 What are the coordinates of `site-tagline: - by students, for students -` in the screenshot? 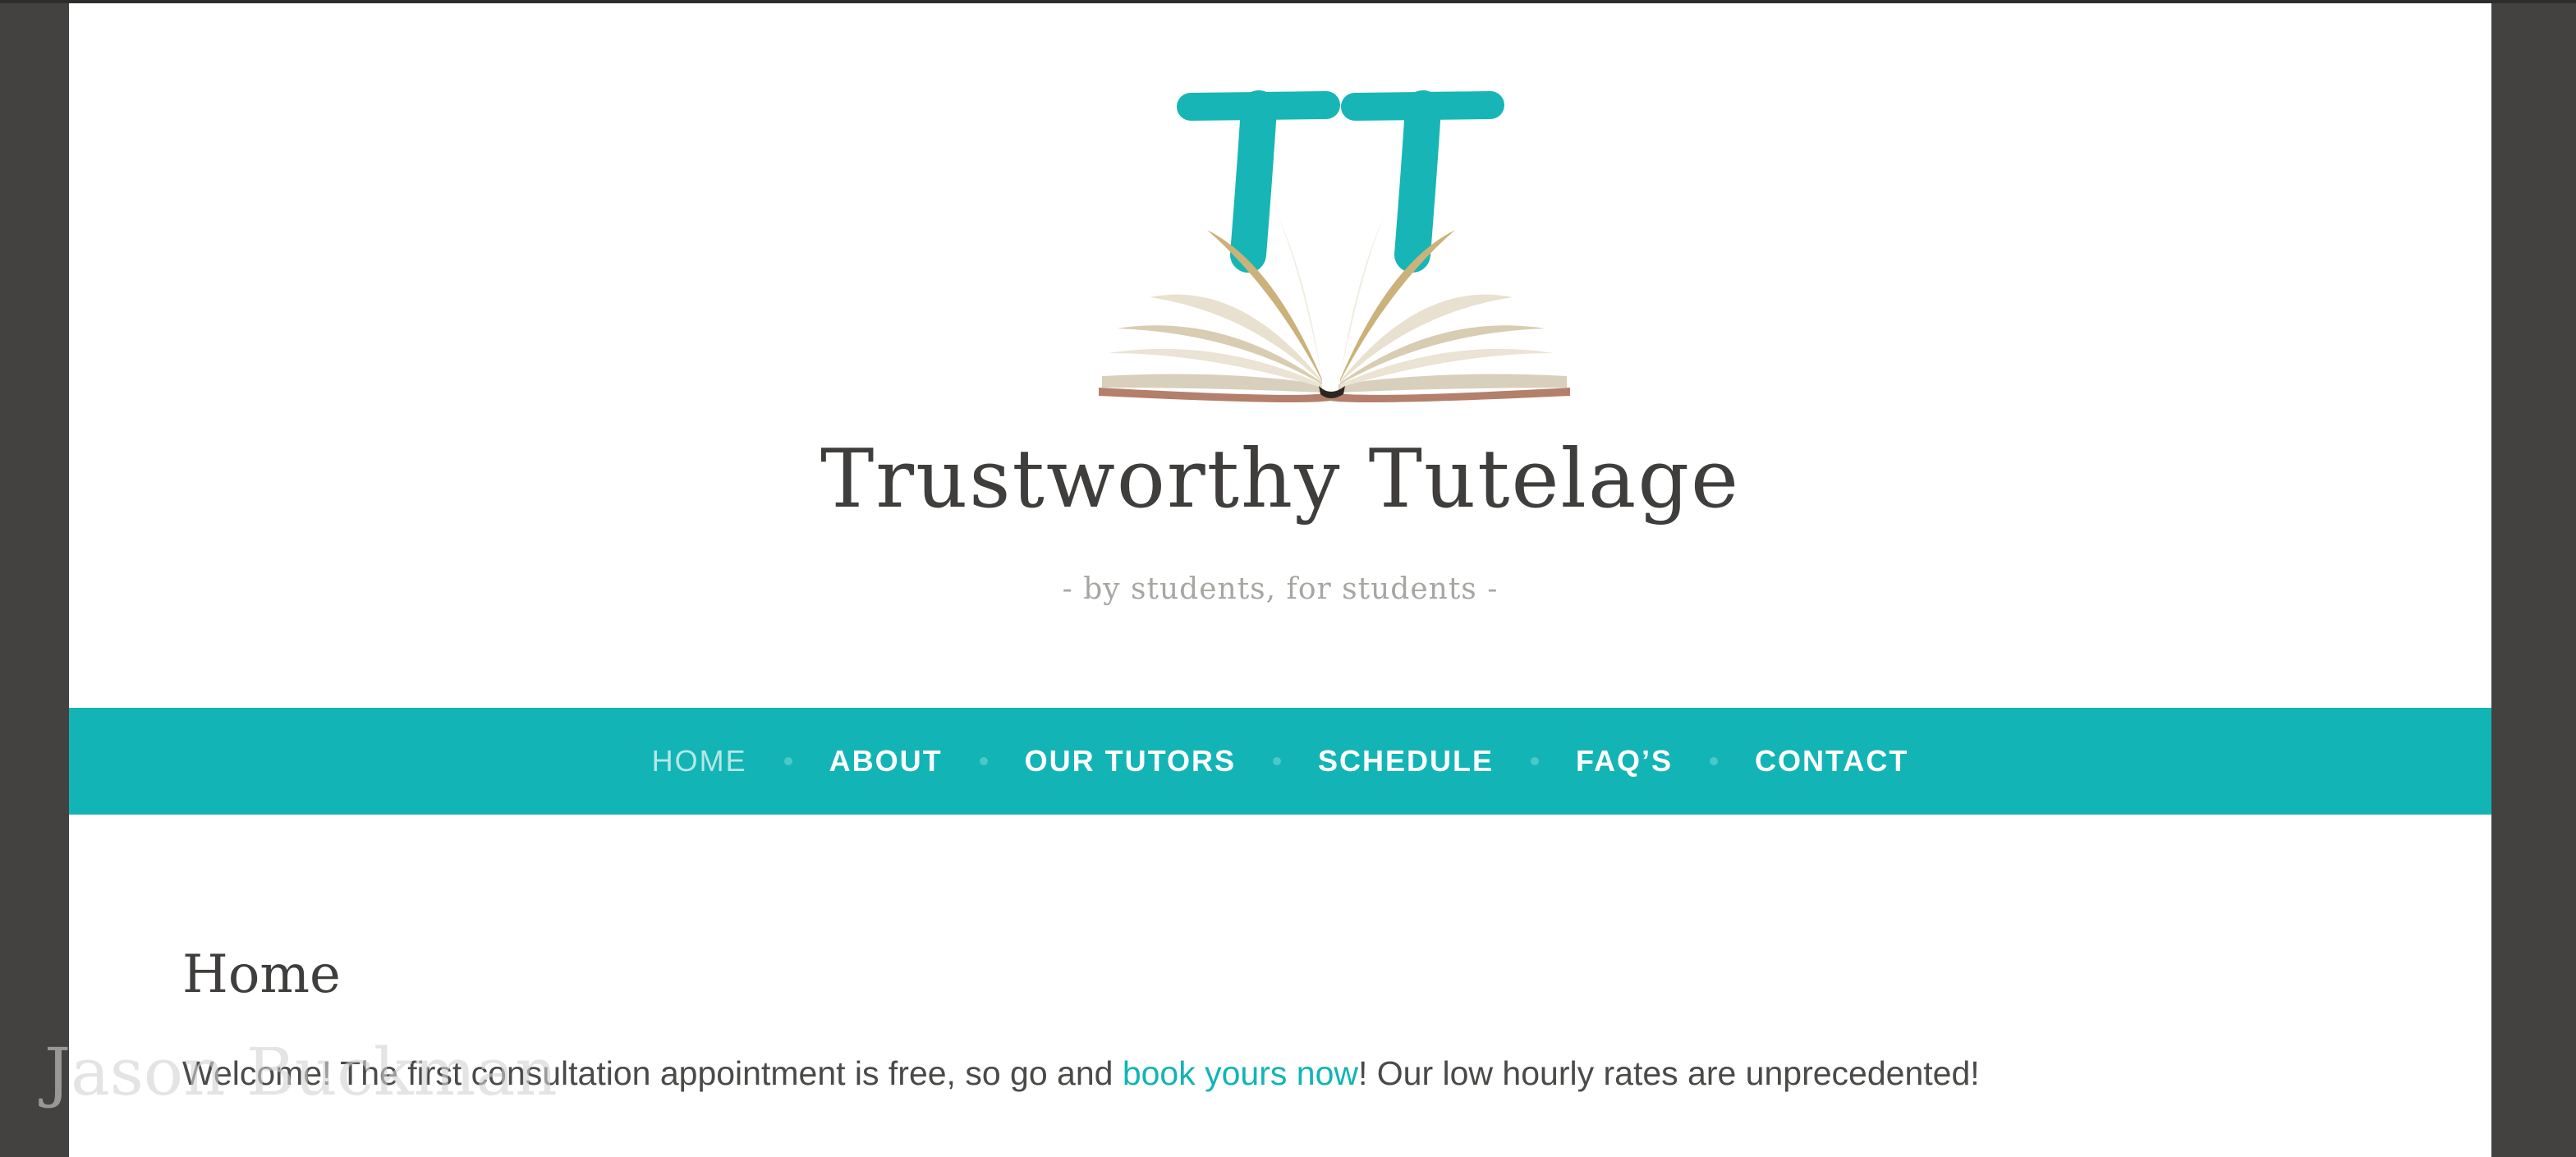 It's located at (1280, 589).